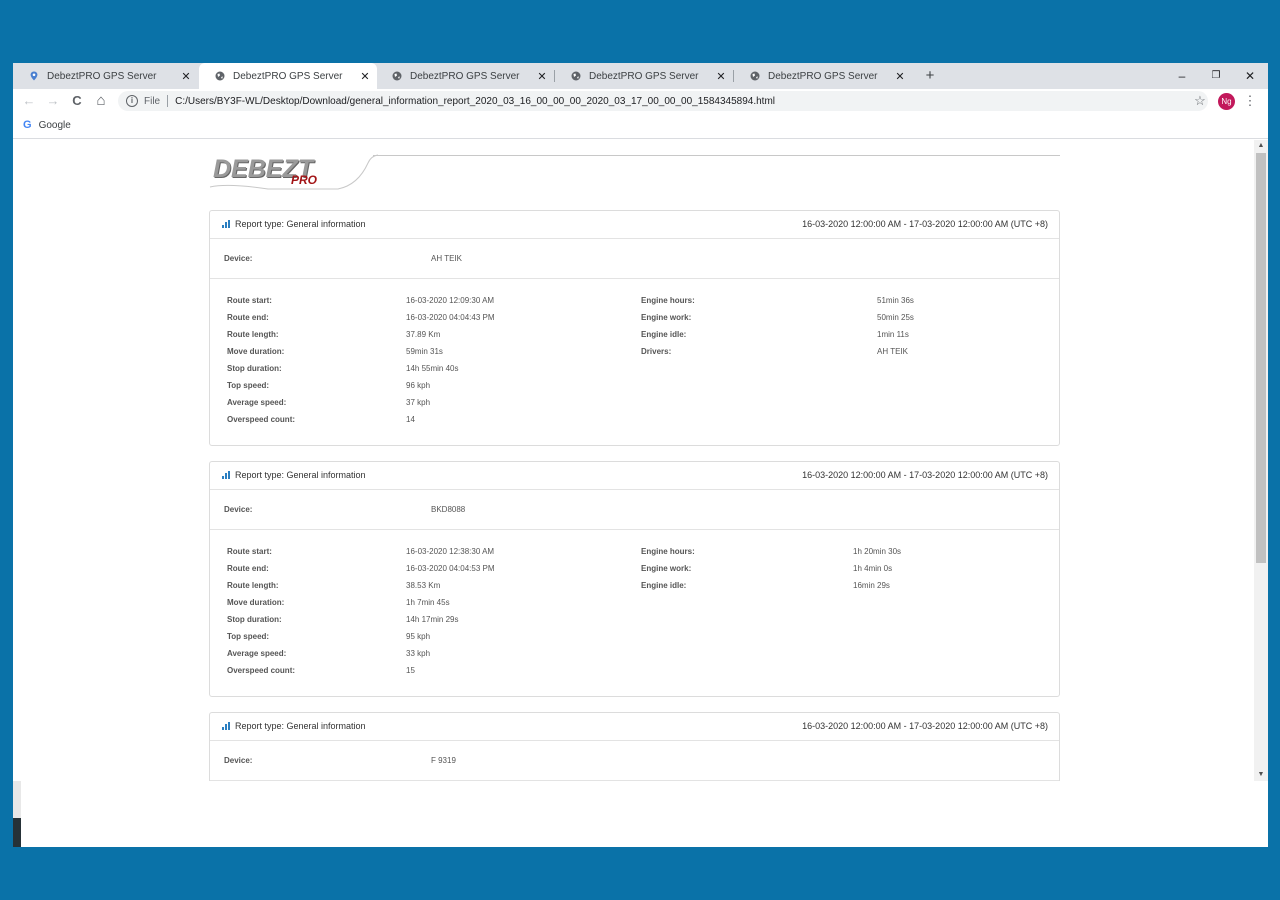  What do you see at coordinates (428, 602) in the screenshot?
I see `stat-value: 1h 7min 45s` at bounding box center [428, 602].